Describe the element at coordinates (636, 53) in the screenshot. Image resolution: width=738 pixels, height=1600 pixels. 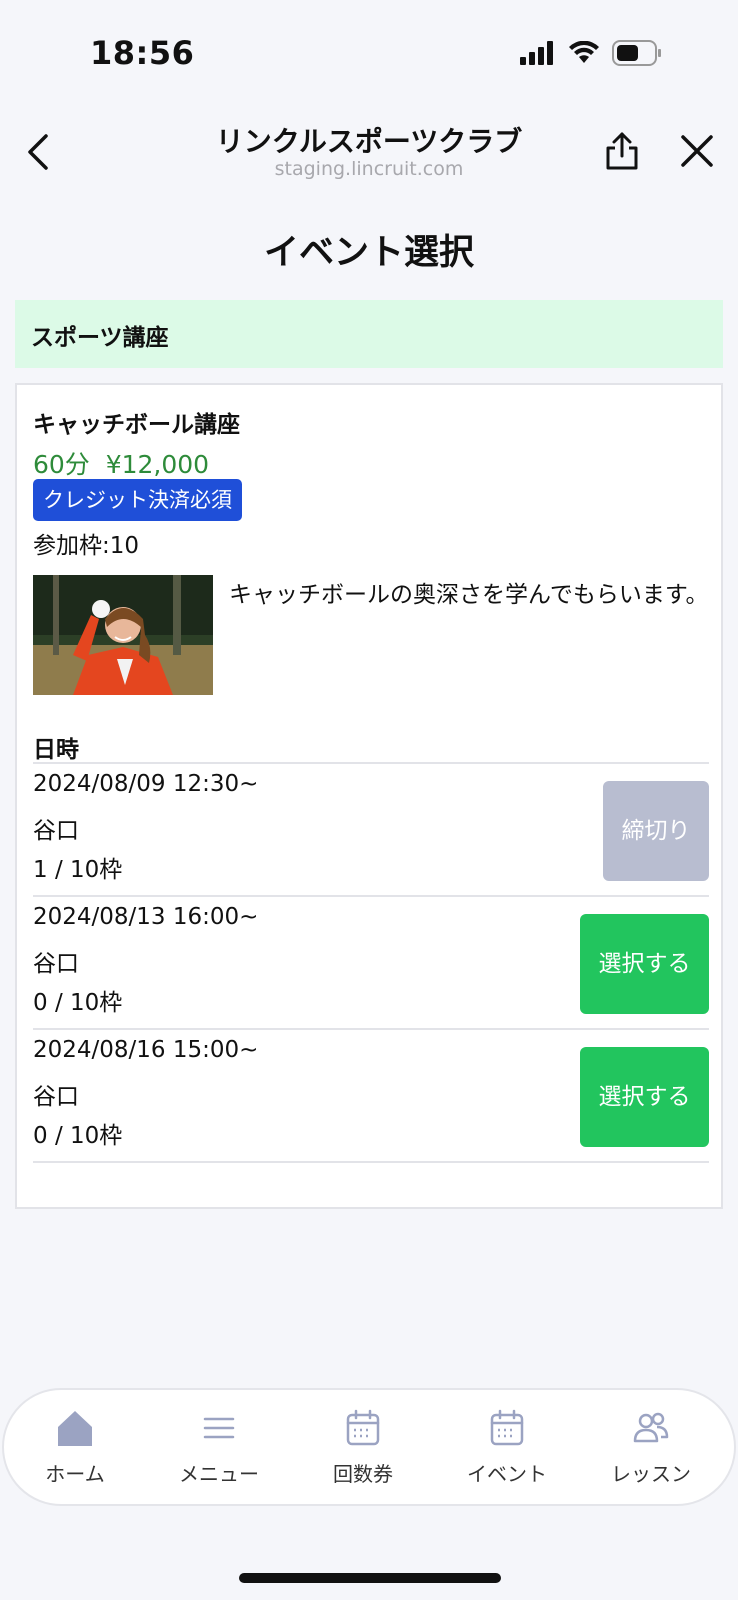
I see `battery-icon` at that location.